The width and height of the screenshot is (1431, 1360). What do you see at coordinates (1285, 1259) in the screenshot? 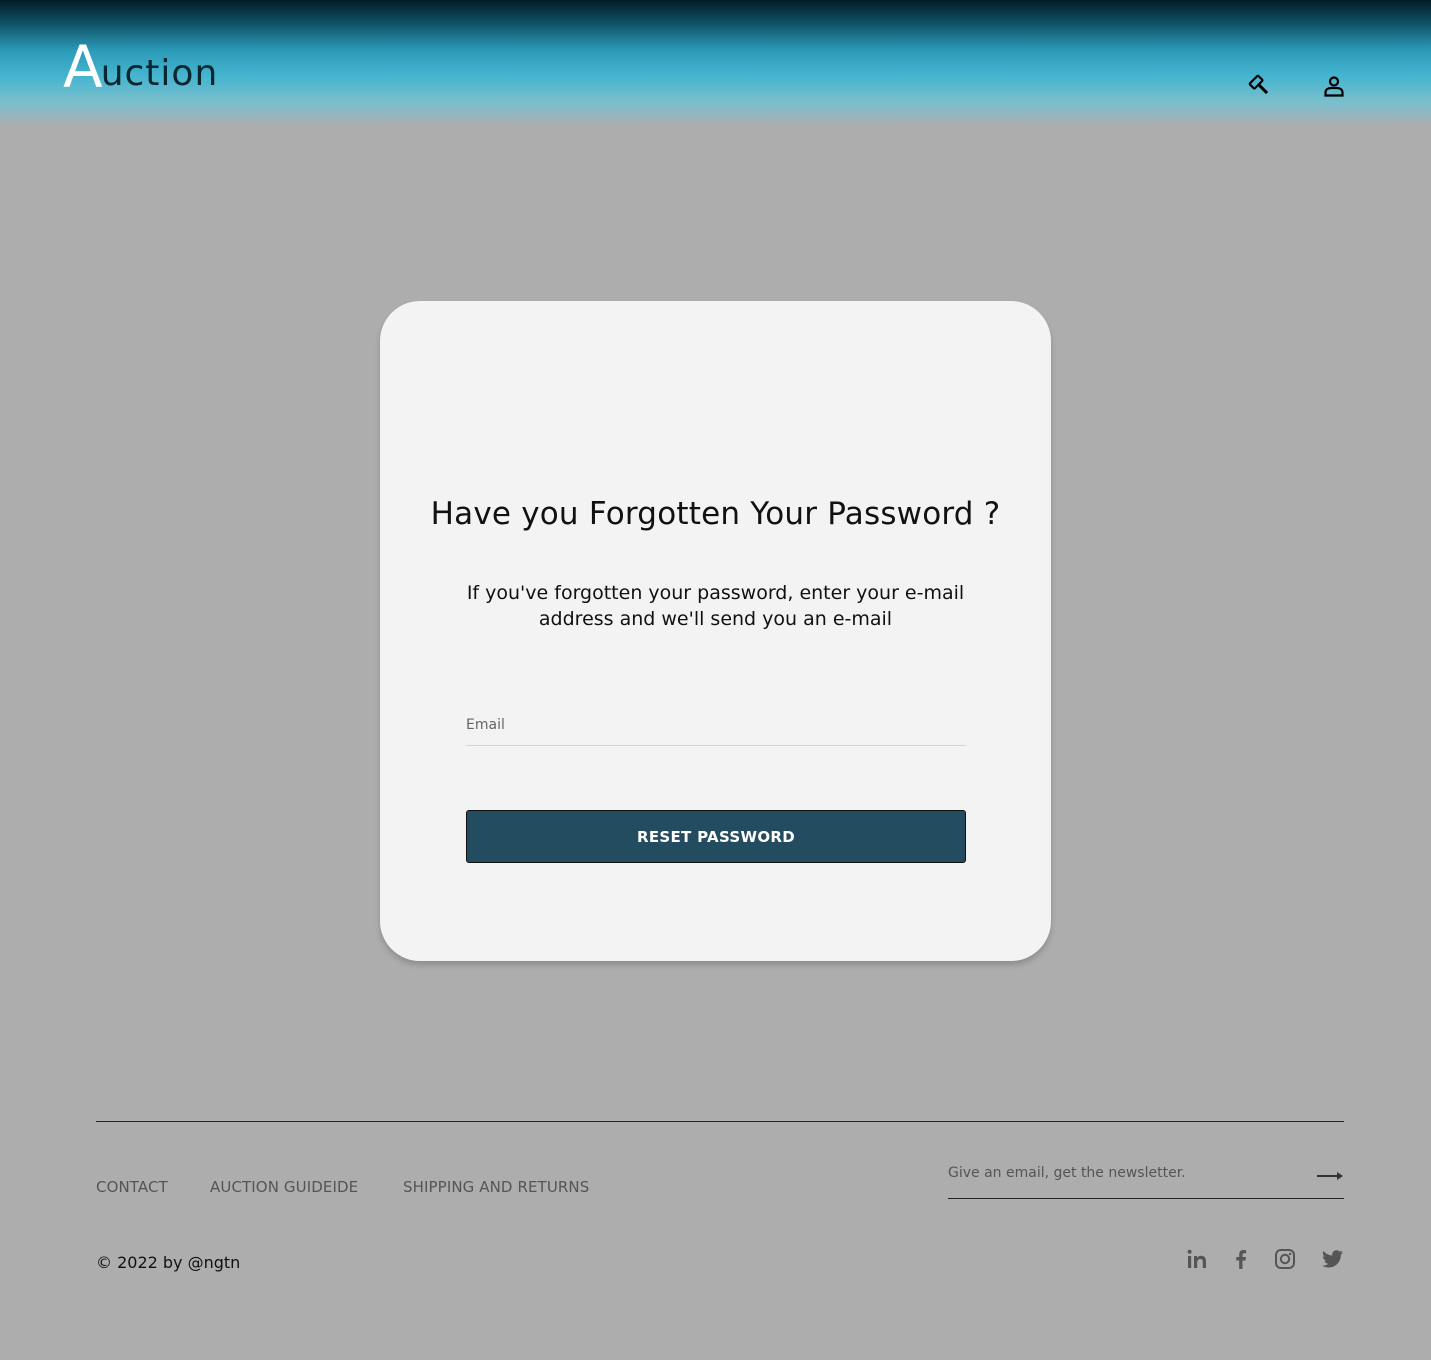
I see `instagram-icon` at bounding box center [1285, 1259].